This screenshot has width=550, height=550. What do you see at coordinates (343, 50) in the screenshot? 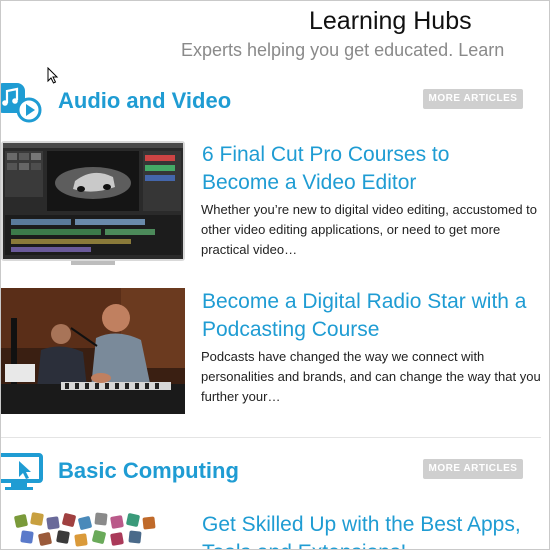
I see `page-subtitle: Experts helping you get educated. Learn` at bounding box center [343, 50].